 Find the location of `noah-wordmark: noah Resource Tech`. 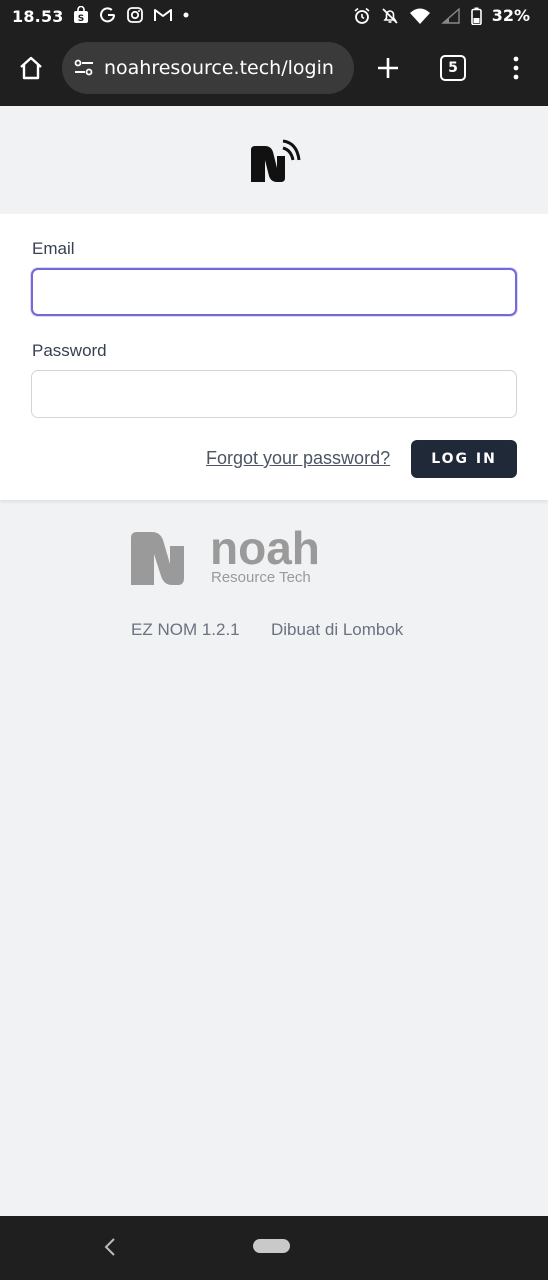

noah-wordmark: noah Resource Tech is located at coordinates (265, 557).